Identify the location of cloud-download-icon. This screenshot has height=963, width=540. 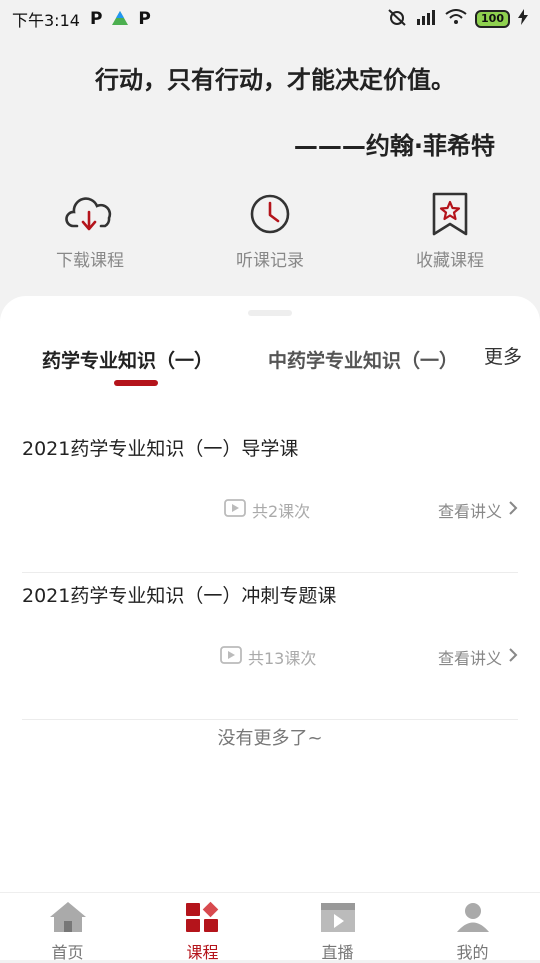
(90, 214).